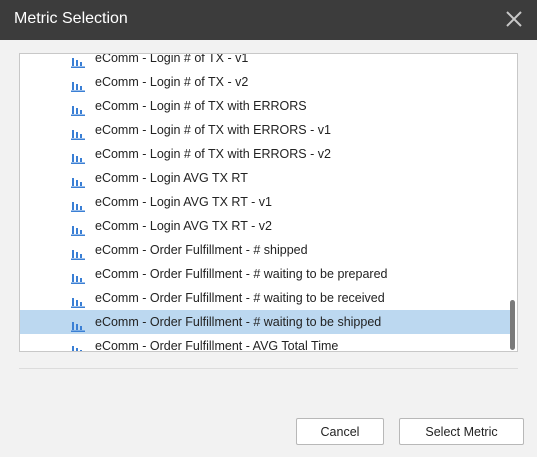 Image resolution: width=537 pixels, height=457 pixels. I want to click on metric-list-item: eComm - Login AVG TX RT - v2, so click(265, 226).